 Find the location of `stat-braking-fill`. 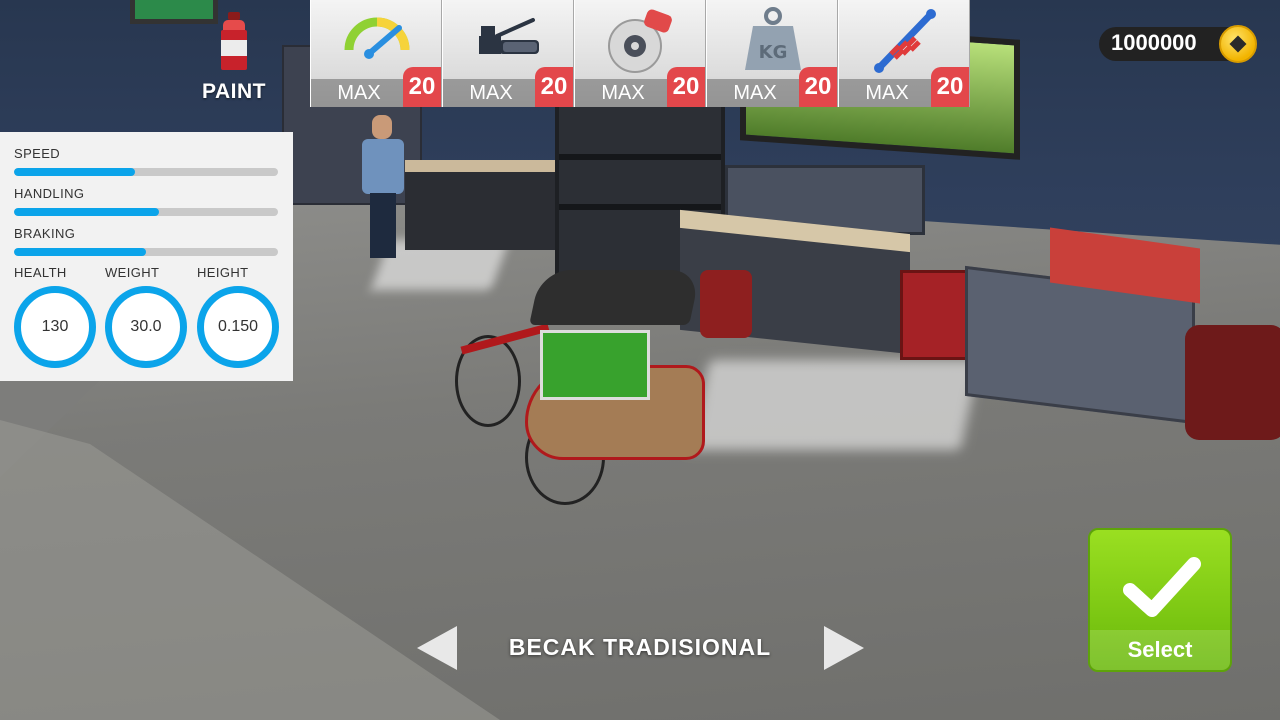

stat-braking-fill is located at coordinates (80, 252).